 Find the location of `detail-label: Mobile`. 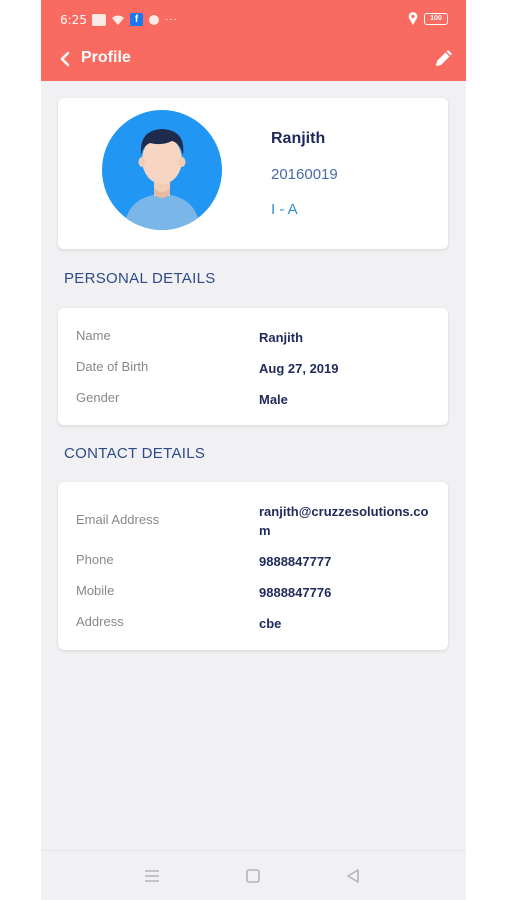

detail-label: Mobile is located at coordinates (95, 590).